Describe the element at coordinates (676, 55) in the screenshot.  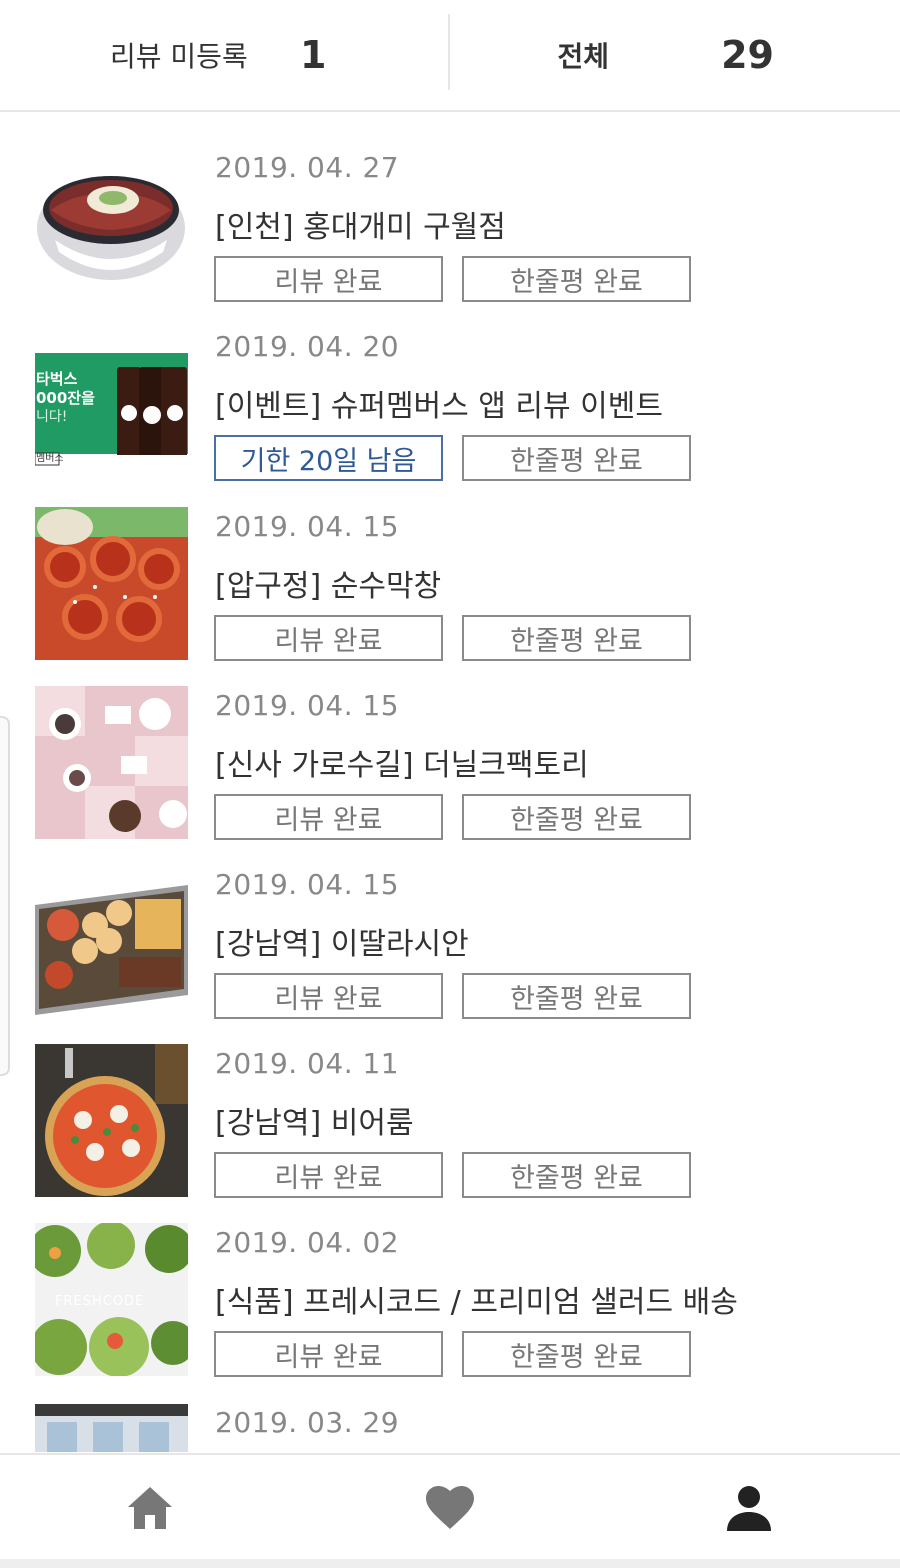
I see `total-summary: 전체 29` at that location.